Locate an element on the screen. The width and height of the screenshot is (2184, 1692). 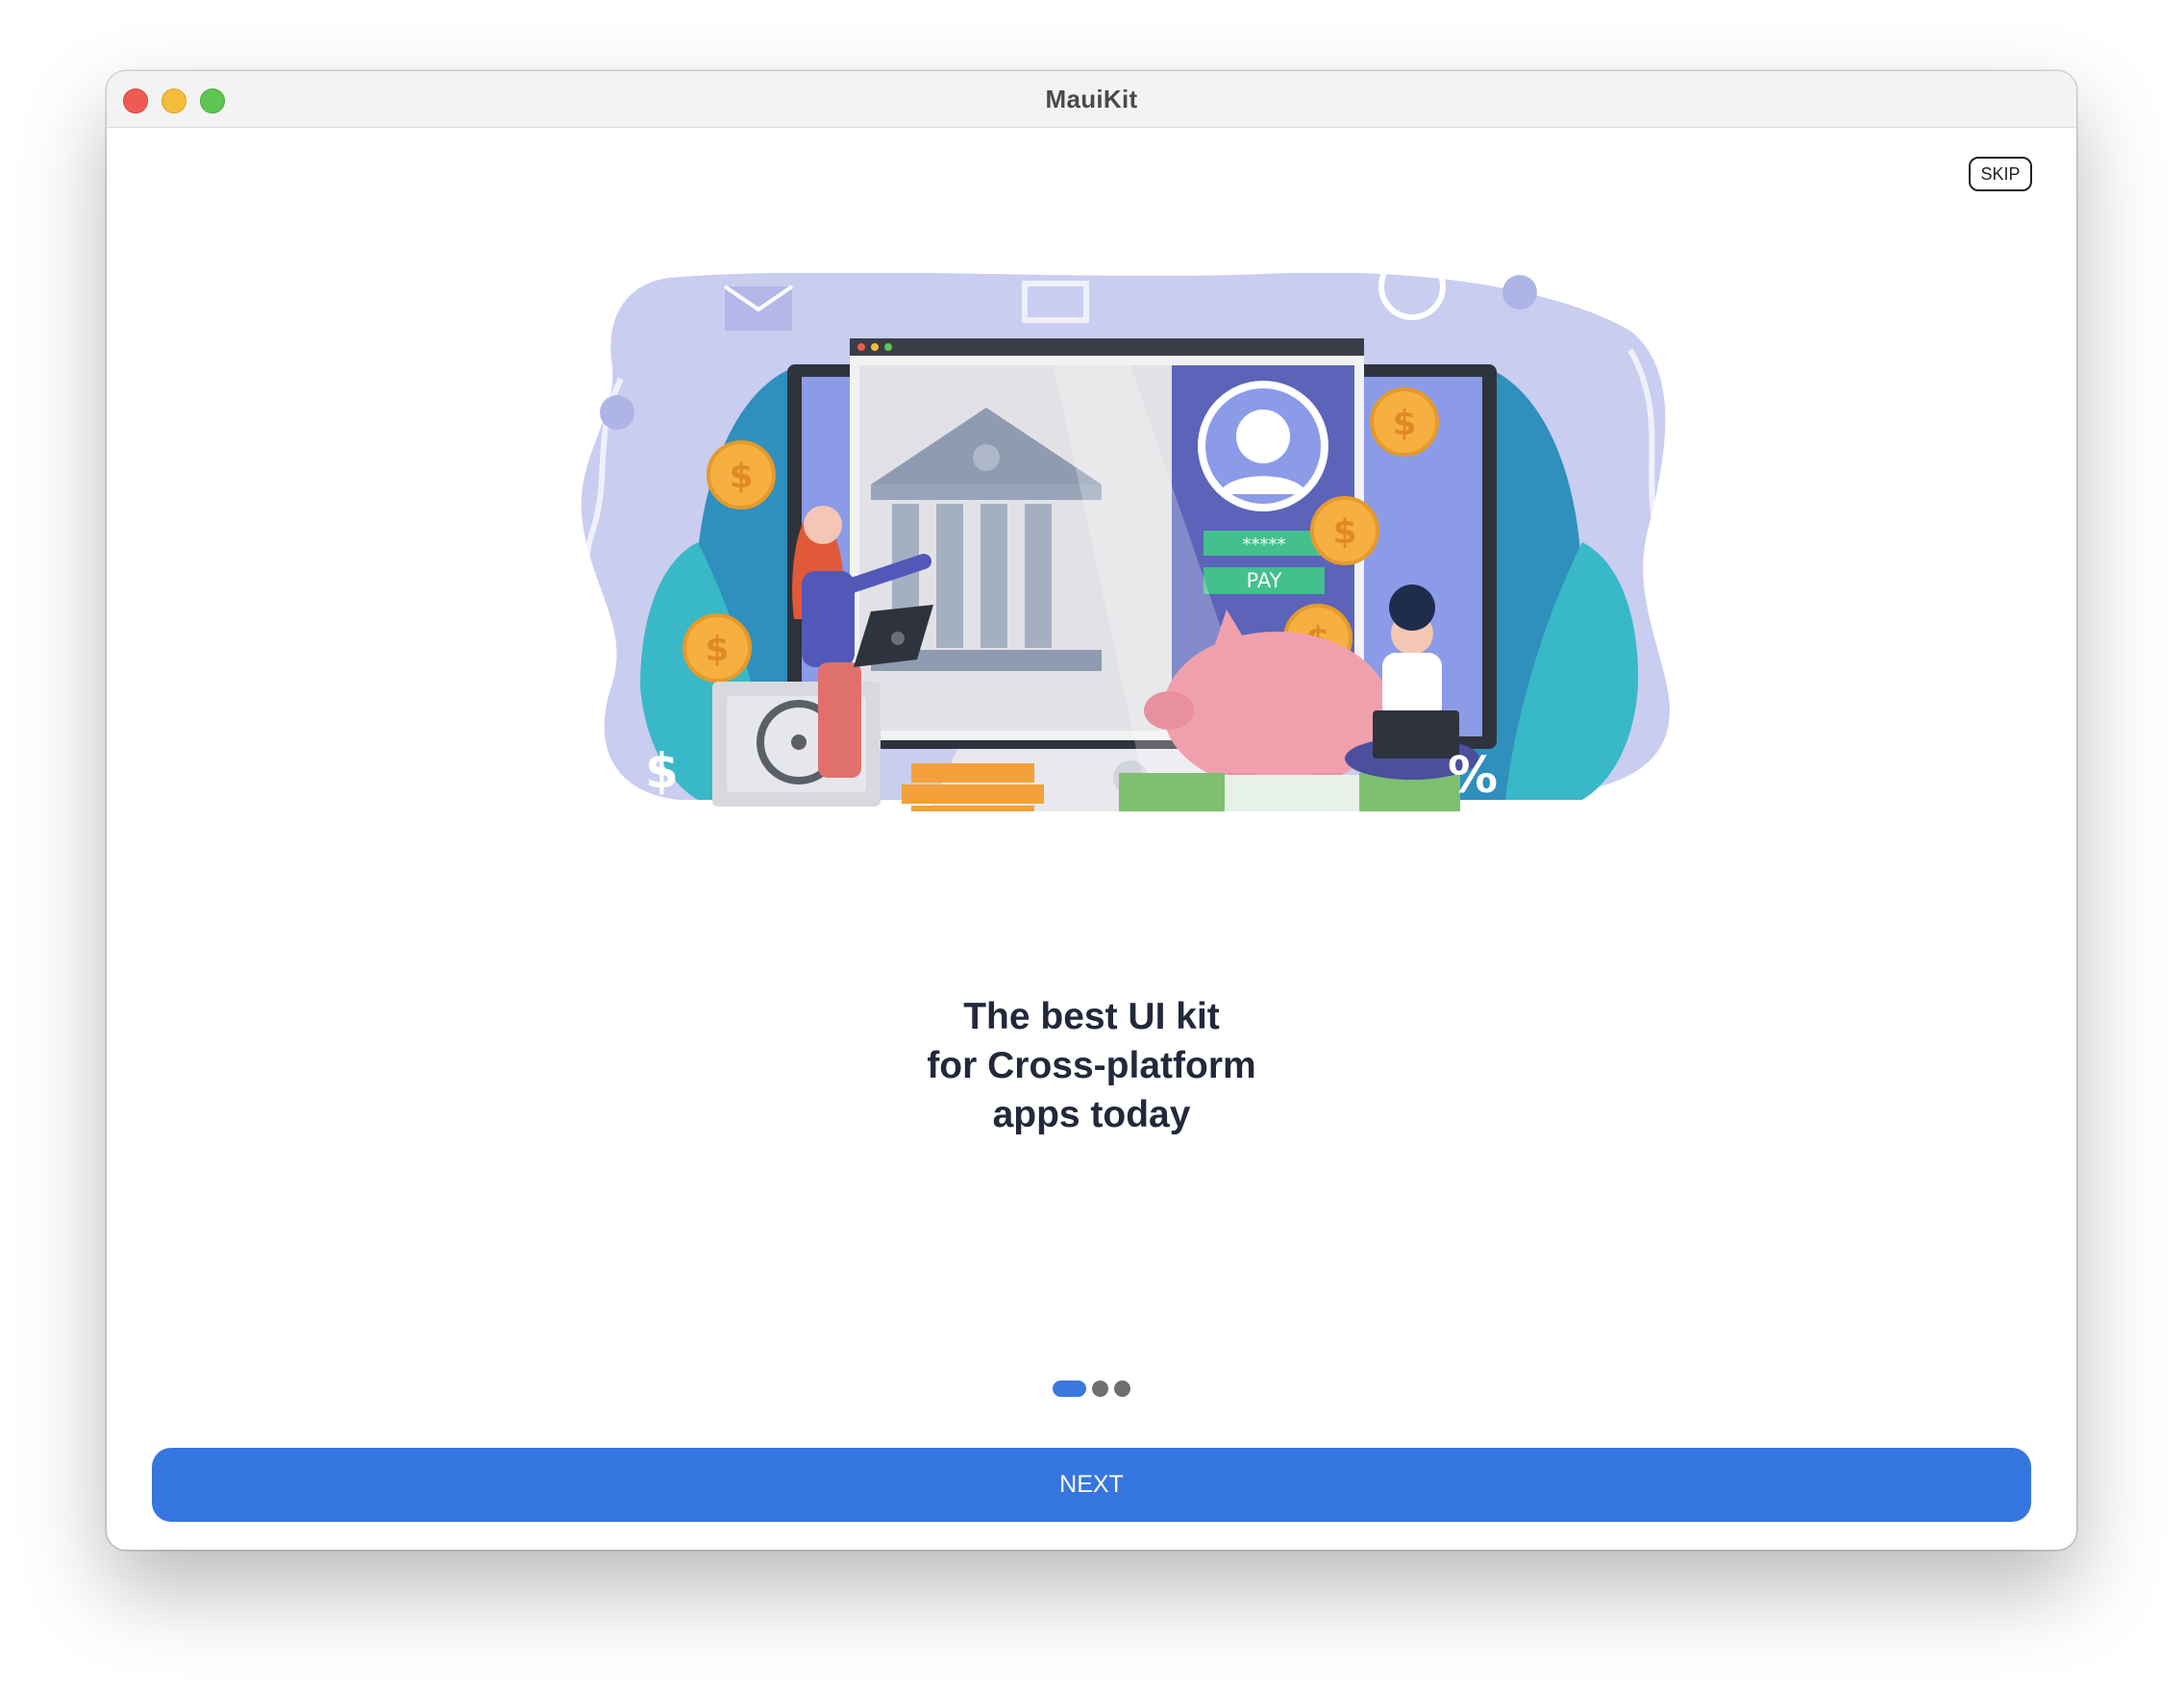
headline-line-2: for Cross-platform is located at coordinates (1092, 1065).